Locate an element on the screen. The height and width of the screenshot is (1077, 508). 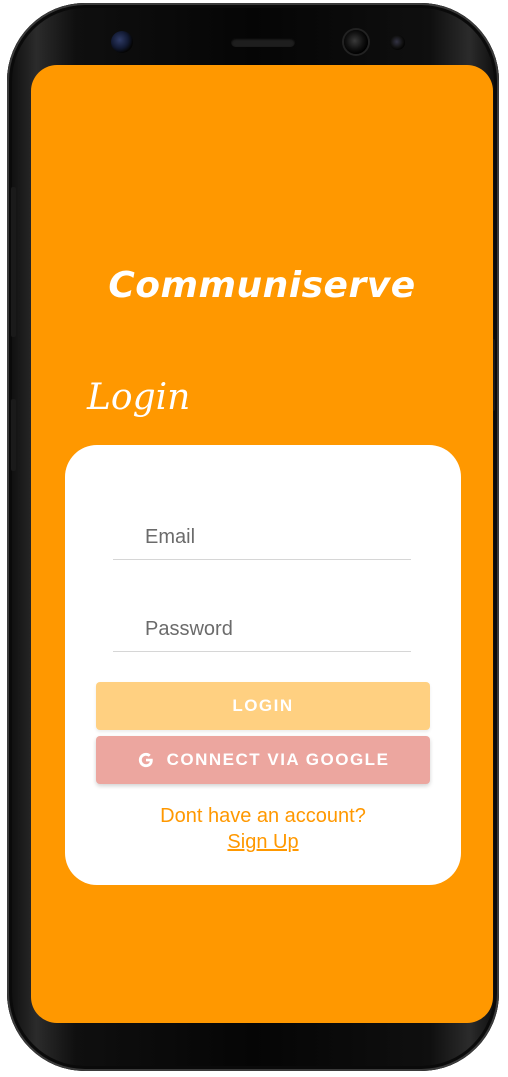
sensor-icon is located at coordinates (122, 42).